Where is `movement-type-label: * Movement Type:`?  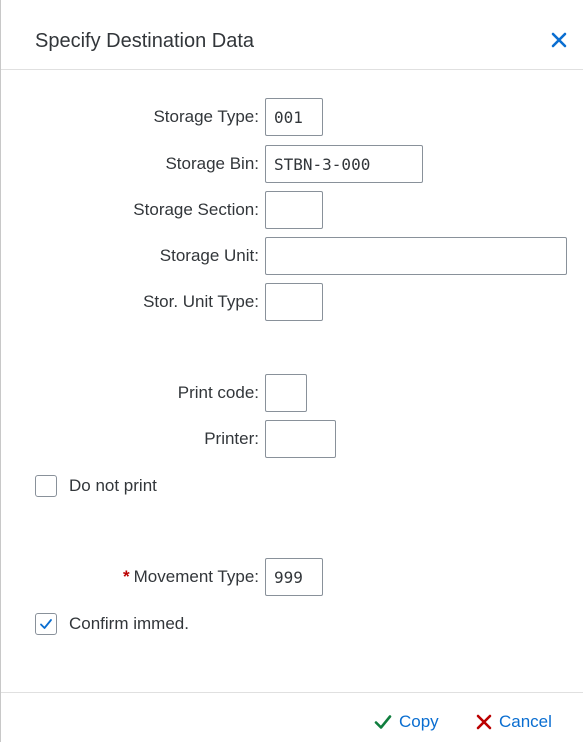
movement-type-label: * Movement Type: is located at coordinates (191, 577).